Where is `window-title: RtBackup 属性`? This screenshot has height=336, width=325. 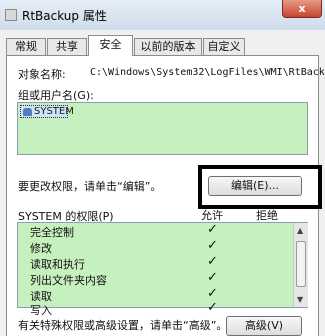 window-title: RtBackup 属性 is located at coordinates (64, 16).